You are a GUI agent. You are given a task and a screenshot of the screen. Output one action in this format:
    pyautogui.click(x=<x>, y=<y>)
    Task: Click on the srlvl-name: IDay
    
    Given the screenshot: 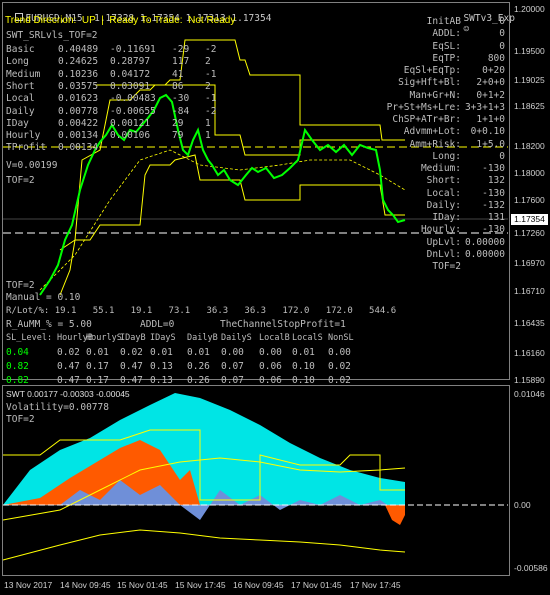 What is the action you would take?
    pyautogui.click(x=17, y=123)
    